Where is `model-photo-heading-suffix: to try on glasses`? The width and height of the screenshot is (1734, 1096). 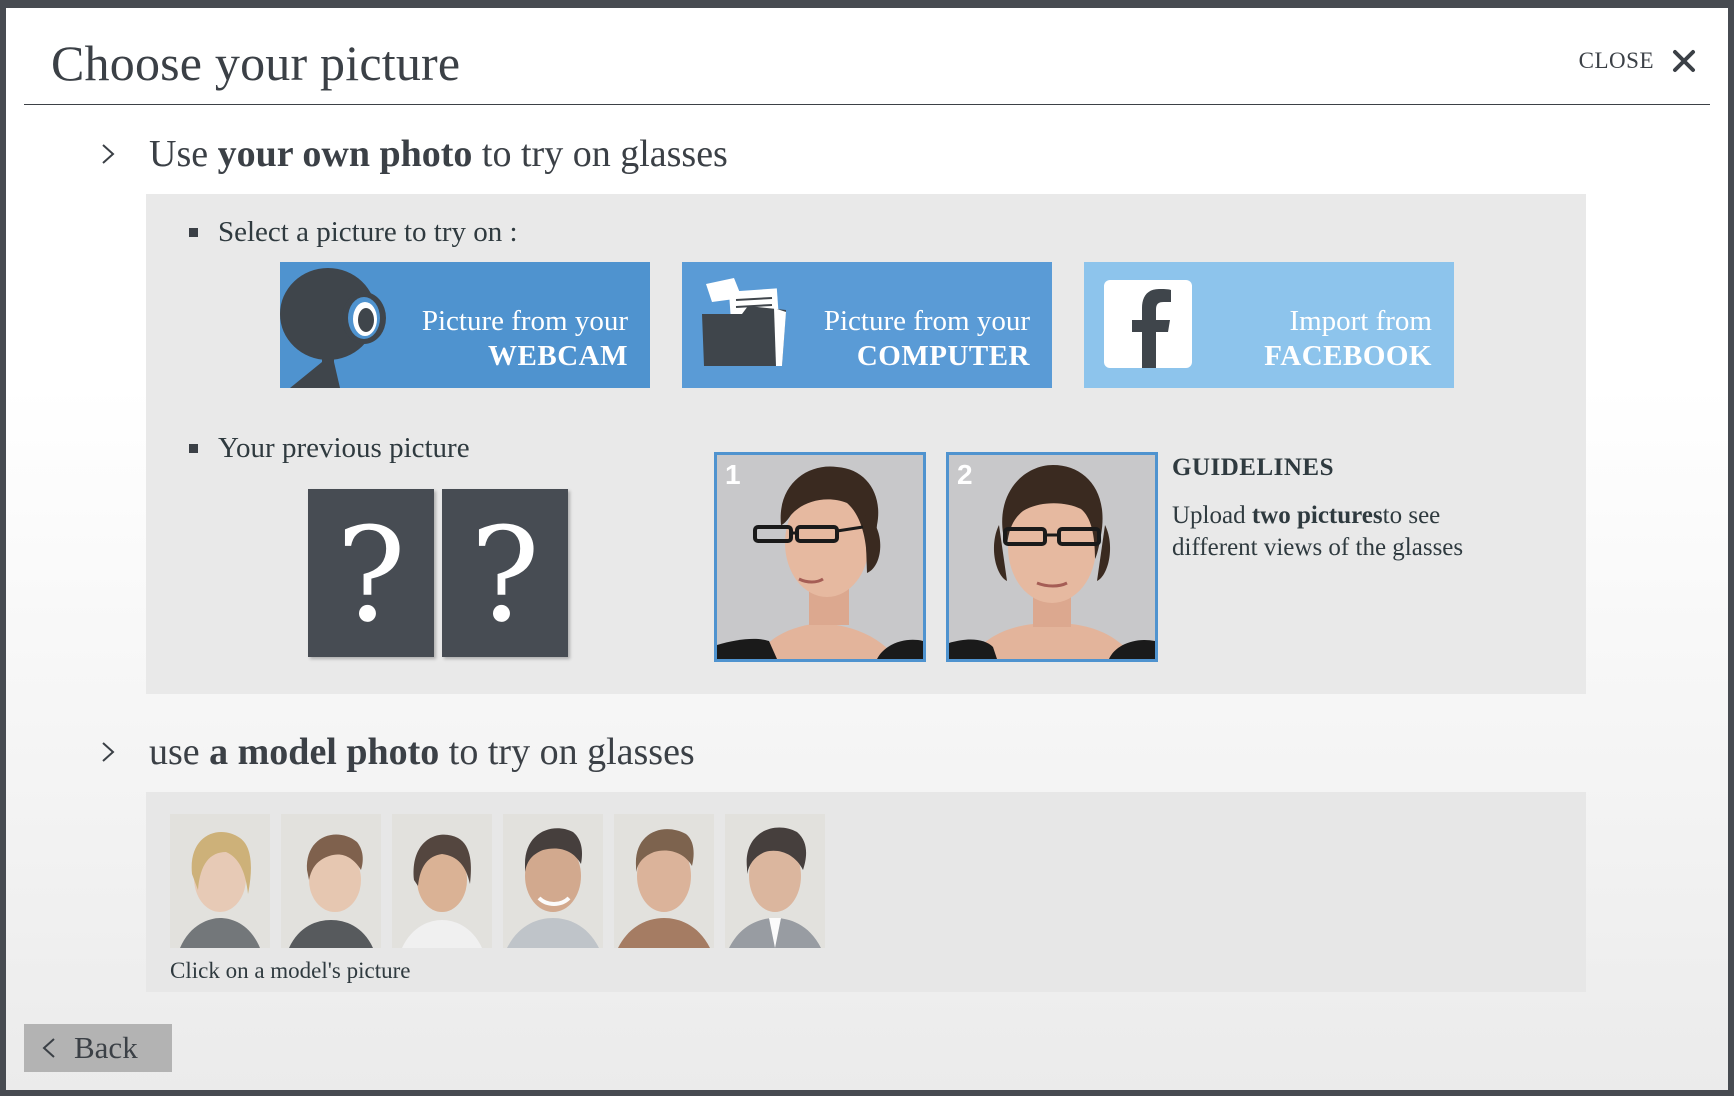 model-photo-heading-suffix: to try on glasses is located at coordinates (567, 752).